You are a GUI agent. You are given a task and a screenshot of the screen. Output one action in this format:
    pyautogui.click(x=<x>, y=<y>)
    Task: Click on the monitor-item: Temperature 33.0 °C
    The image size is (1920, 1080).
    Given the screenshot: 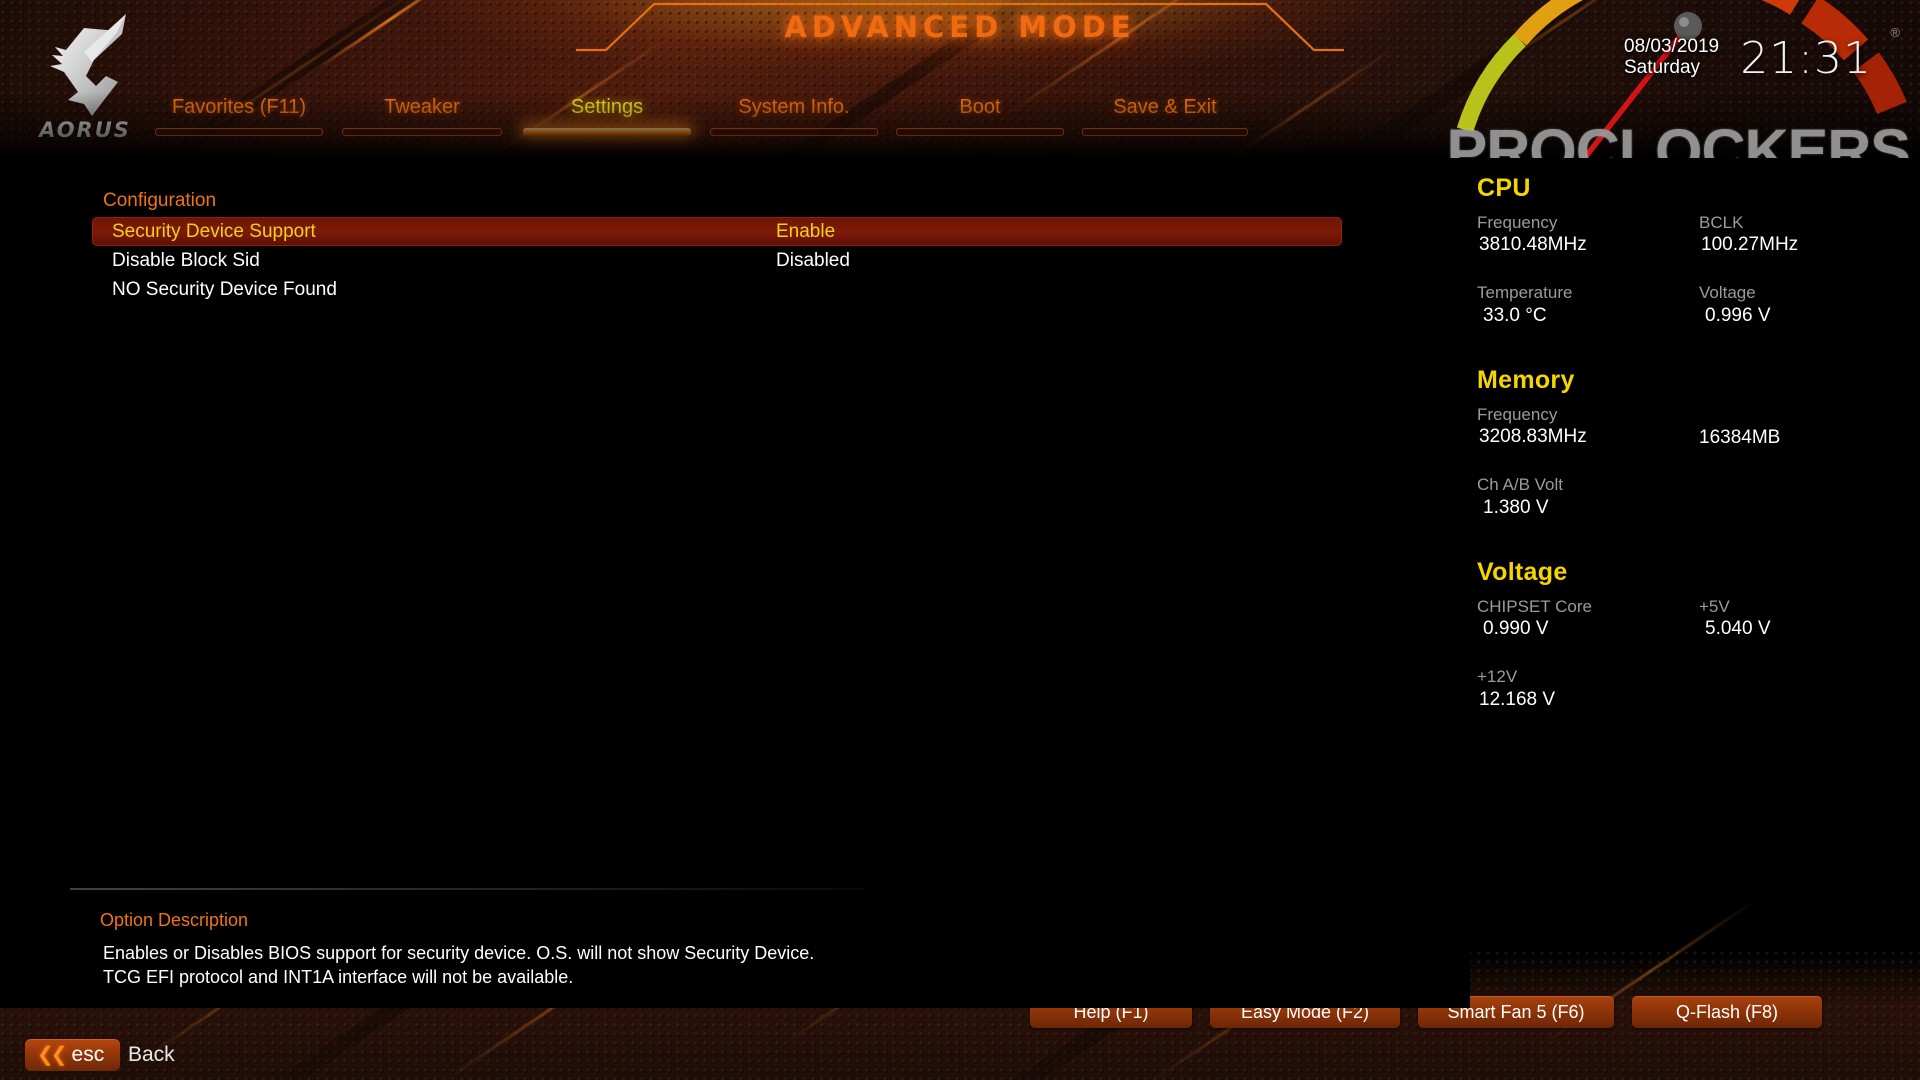 What is the action you would take?
    pyautogui.click(x=1588, y=304)
    